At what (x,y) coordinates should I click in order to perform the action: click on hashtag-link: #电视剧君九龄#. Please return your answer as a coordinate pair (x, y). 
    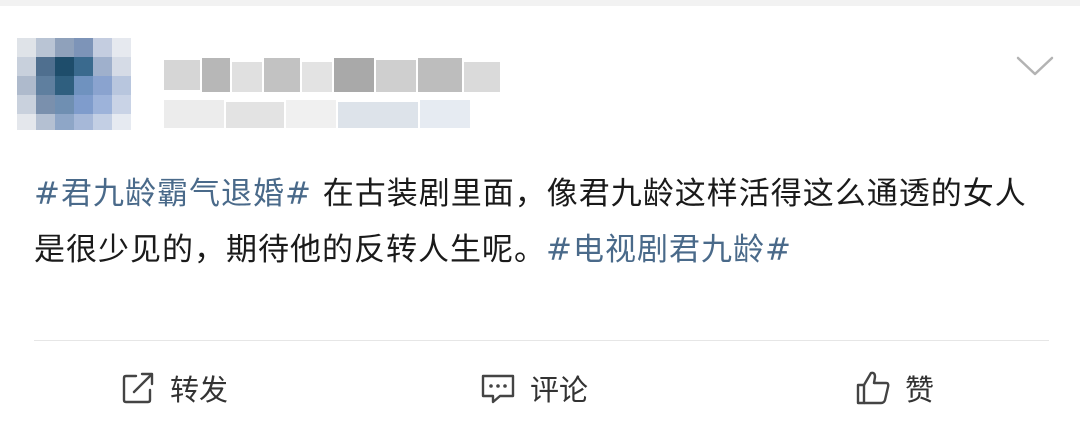
    Looking at the image, I should click on (669, 250).